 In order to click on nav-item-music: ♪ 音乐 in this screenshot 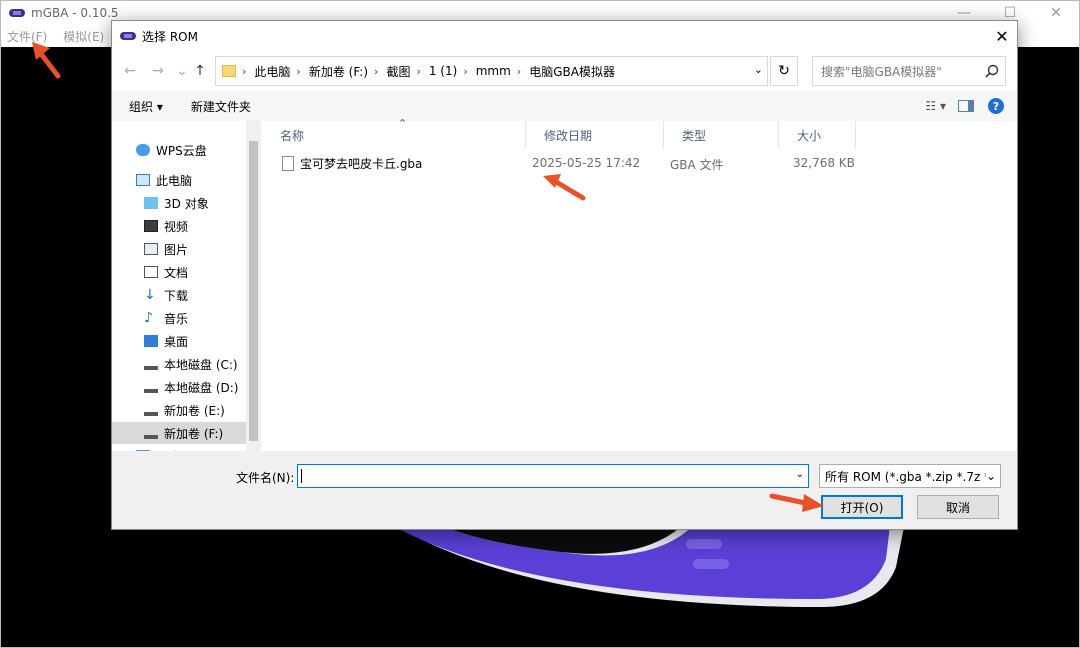, I will do `click(203, 318)`.